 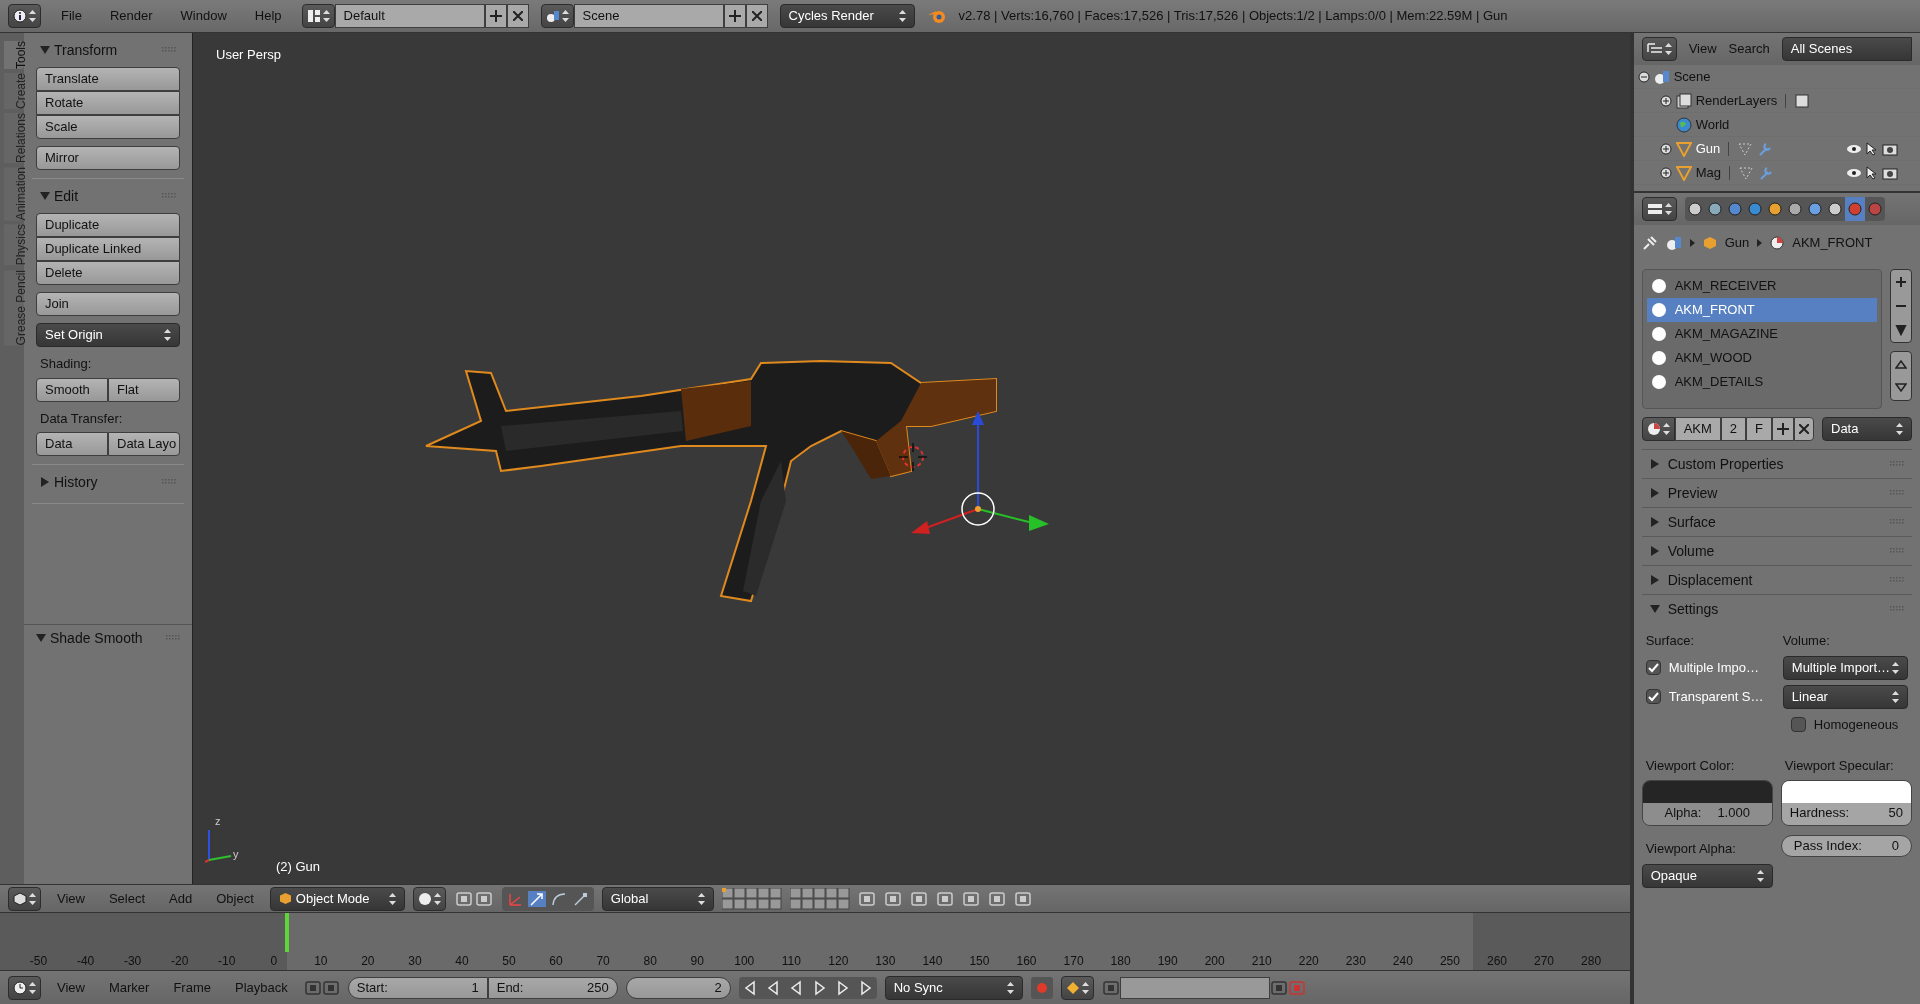 What do you see at coordinates (144, 389) in the screenshot?
I see `tool-button: Flat` at bounding box center [144, 389].